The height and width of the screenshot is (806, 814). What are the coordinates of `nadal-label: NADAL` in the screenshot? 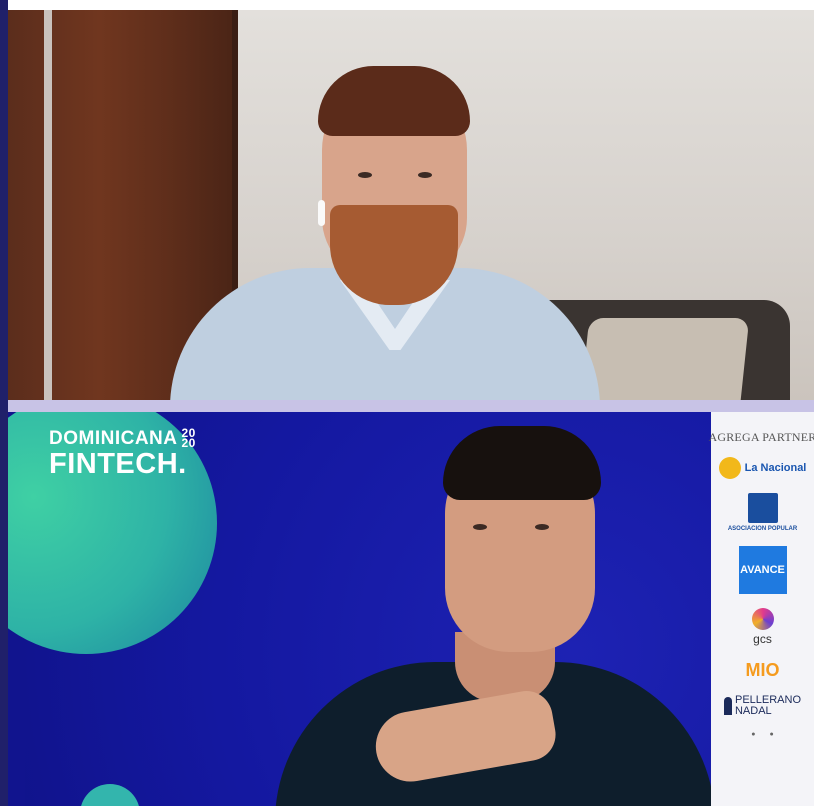 It's located at (753, 711).